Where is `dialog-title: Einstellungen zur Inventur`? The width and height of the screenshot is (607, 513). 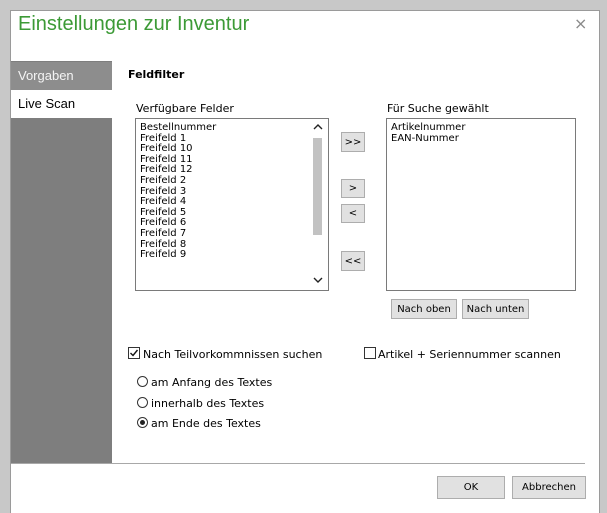 dialog-title: Einstellungen zur Inventur is located at coordinates (134, 24).